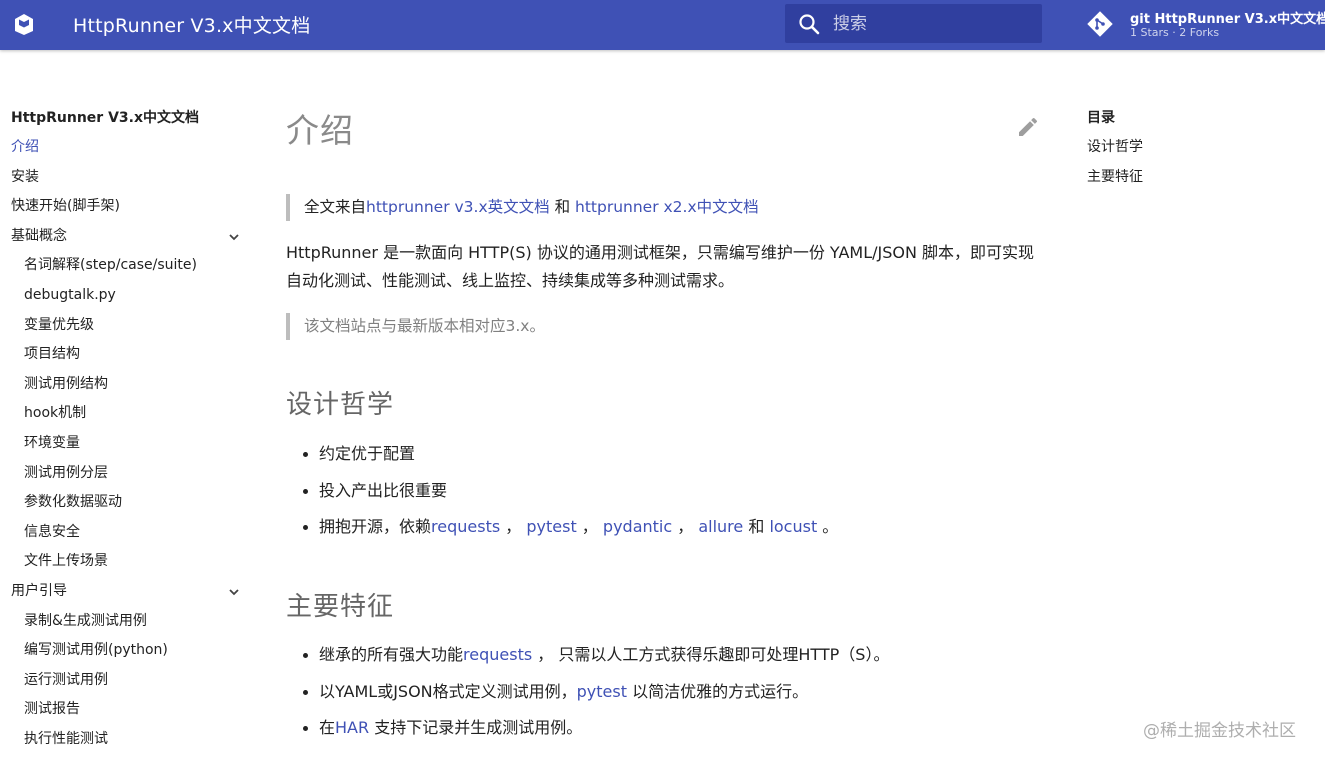 The height and width of the screenshot is (760, 1325). Describe the element at coordinates (24, 24) in the screenshot. I see `book-logo-icon` at that location.